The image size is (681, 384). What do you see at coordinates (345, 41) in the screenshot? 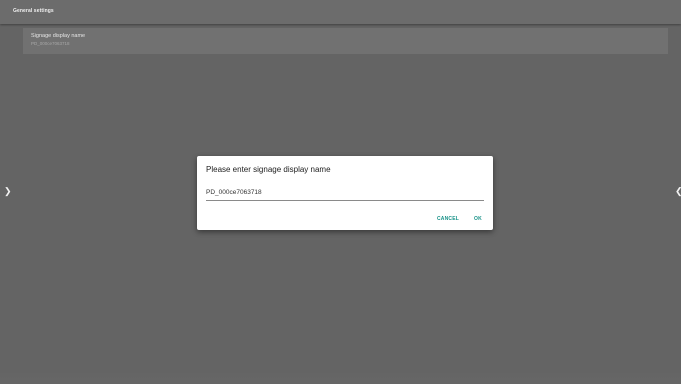
I see `list-item-signage-display-name: Signage display name PD_000ce7063718` at bounding box center [345, 41].